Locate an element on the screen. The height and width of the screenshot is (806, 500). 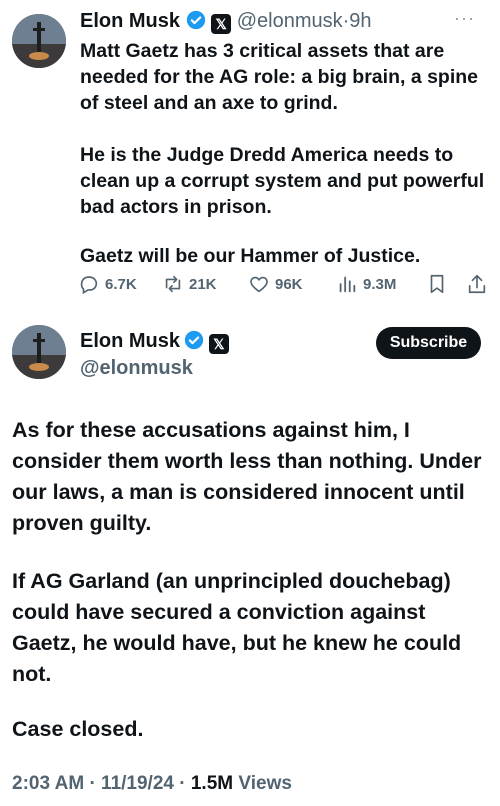
share-icon is located at coordinates (477, 284).